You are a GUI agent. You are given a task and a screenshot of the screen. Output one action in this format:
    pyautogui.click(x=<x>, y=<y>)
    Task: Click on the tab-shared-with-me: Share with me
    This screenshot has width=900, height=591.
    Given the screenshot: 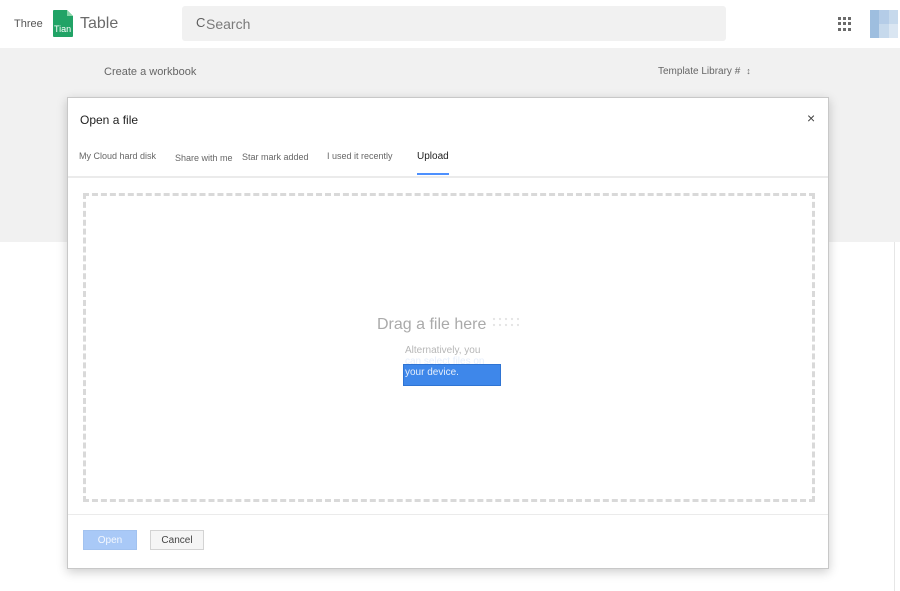 What is the action you would take?
    pyautogui.click(x=204, y=162)
    